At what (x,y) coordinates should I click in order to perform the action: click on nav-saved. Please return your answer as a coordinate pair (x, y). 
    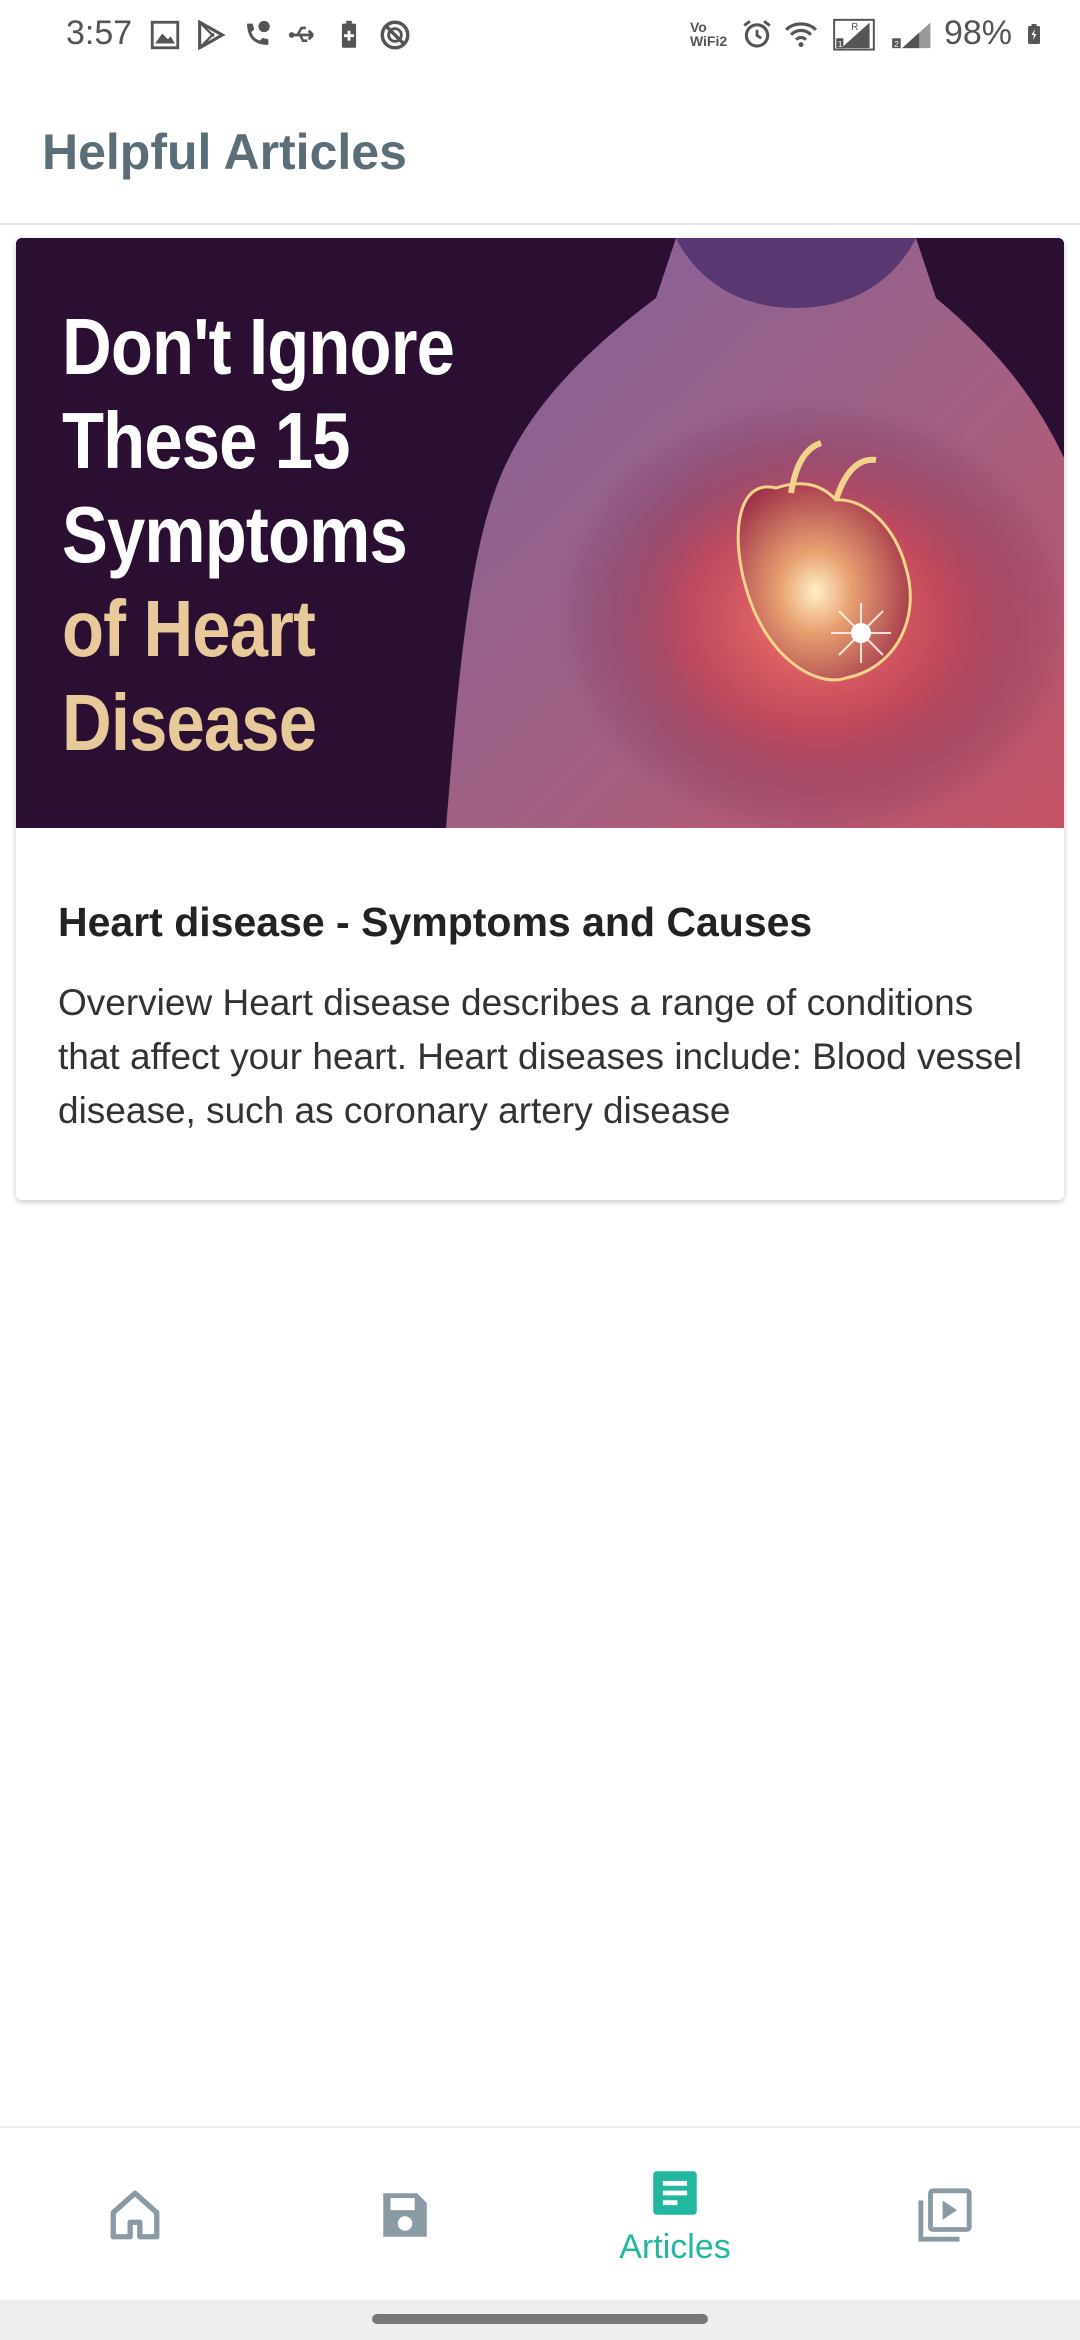
    Looking at the image, I should click on (405, 2215).